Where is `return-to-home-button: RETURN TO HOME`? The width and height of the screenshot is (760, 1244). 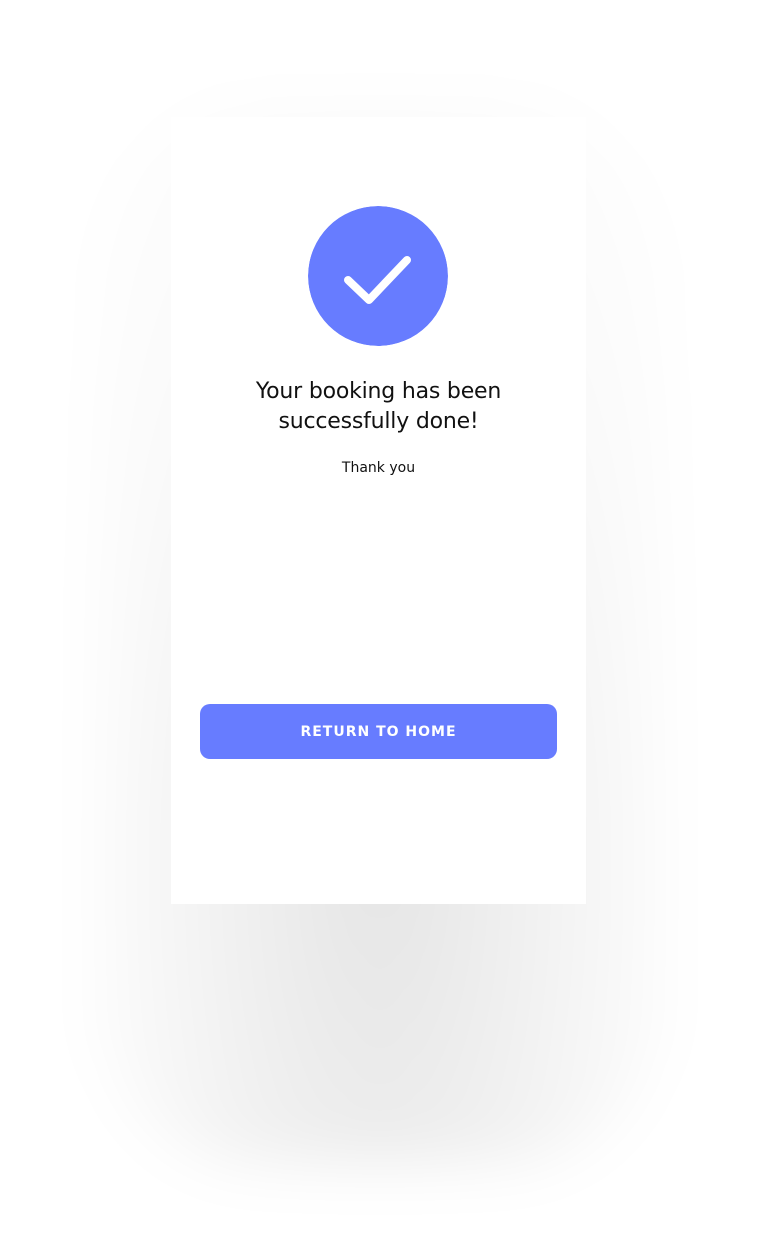
return-to-home-button: RETURN TO HOME is located at coordinates (378, 731).